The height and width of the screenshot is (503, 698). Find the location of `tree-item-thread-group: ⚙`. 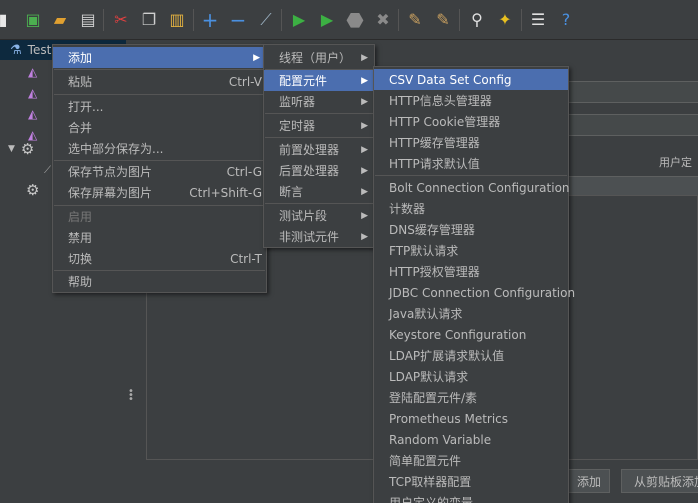

tree-item-thread-group: ⚙ is located at coordinates (32, 190).